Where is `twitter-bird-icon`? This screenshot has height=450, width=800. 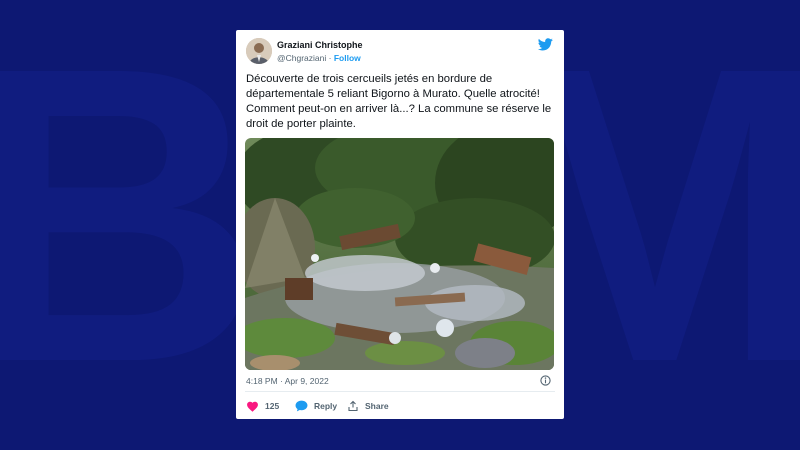 twitter-bird-icon is located at coordinates (545, 44).